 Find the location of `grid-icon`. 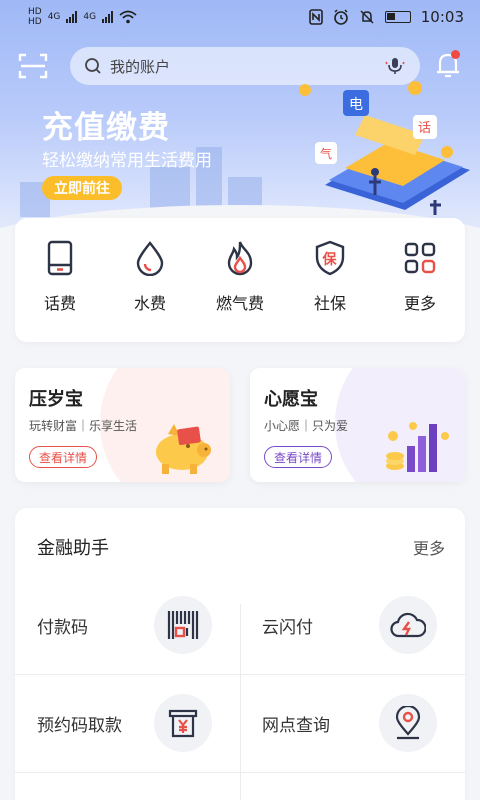

grid-icon is located at coordinates (420, 258).